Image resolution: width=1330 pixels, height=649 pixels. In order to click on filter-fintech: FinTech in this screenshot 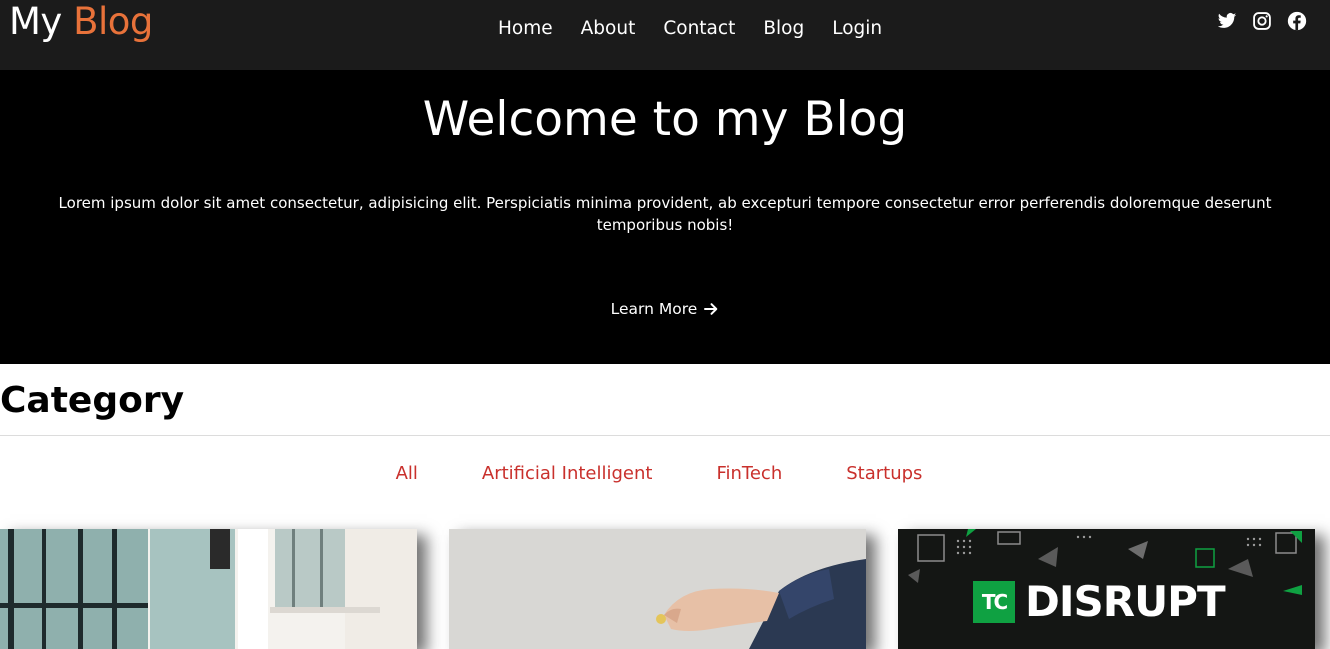, I will do `click(749, 474)`.